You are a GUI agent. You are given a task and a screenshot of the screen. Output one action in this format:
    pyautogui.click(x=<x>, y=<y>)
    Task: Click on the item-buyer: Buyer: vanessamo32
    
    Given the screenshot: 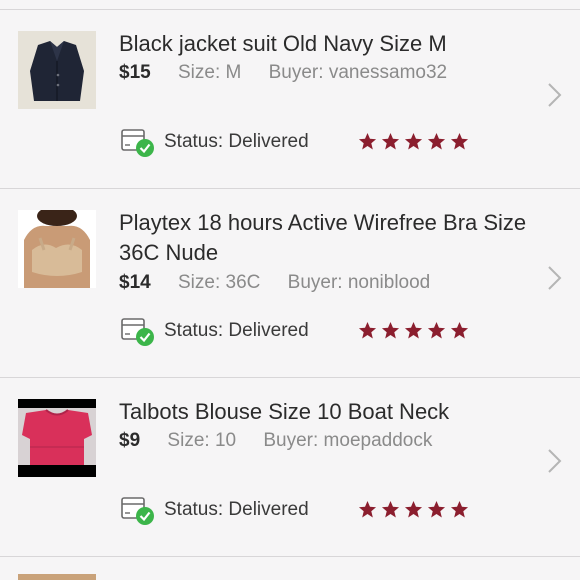 What is the action you would take?
    pyautogui.click(x=358, y=72)
    